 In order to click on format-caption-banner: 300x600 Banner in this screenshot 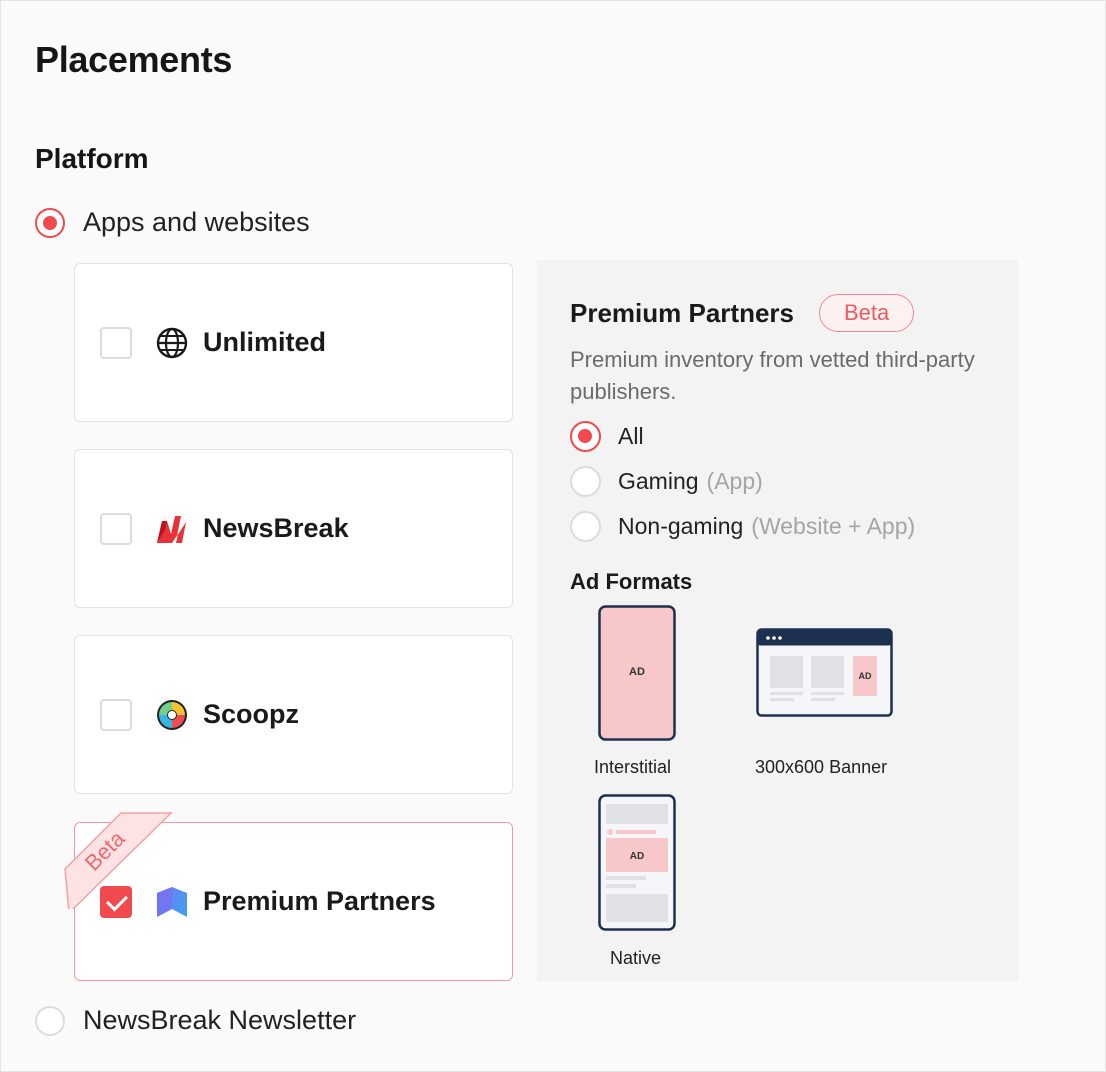, I will do `click(821, 767)`.